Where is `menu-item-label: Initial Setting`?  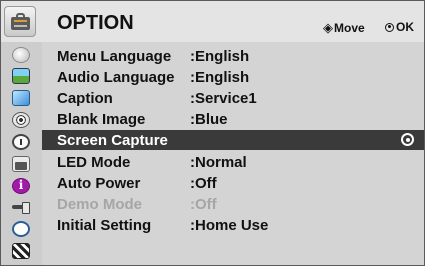
menu-item-label: Initial Setting is located at coordinates (104, 225).